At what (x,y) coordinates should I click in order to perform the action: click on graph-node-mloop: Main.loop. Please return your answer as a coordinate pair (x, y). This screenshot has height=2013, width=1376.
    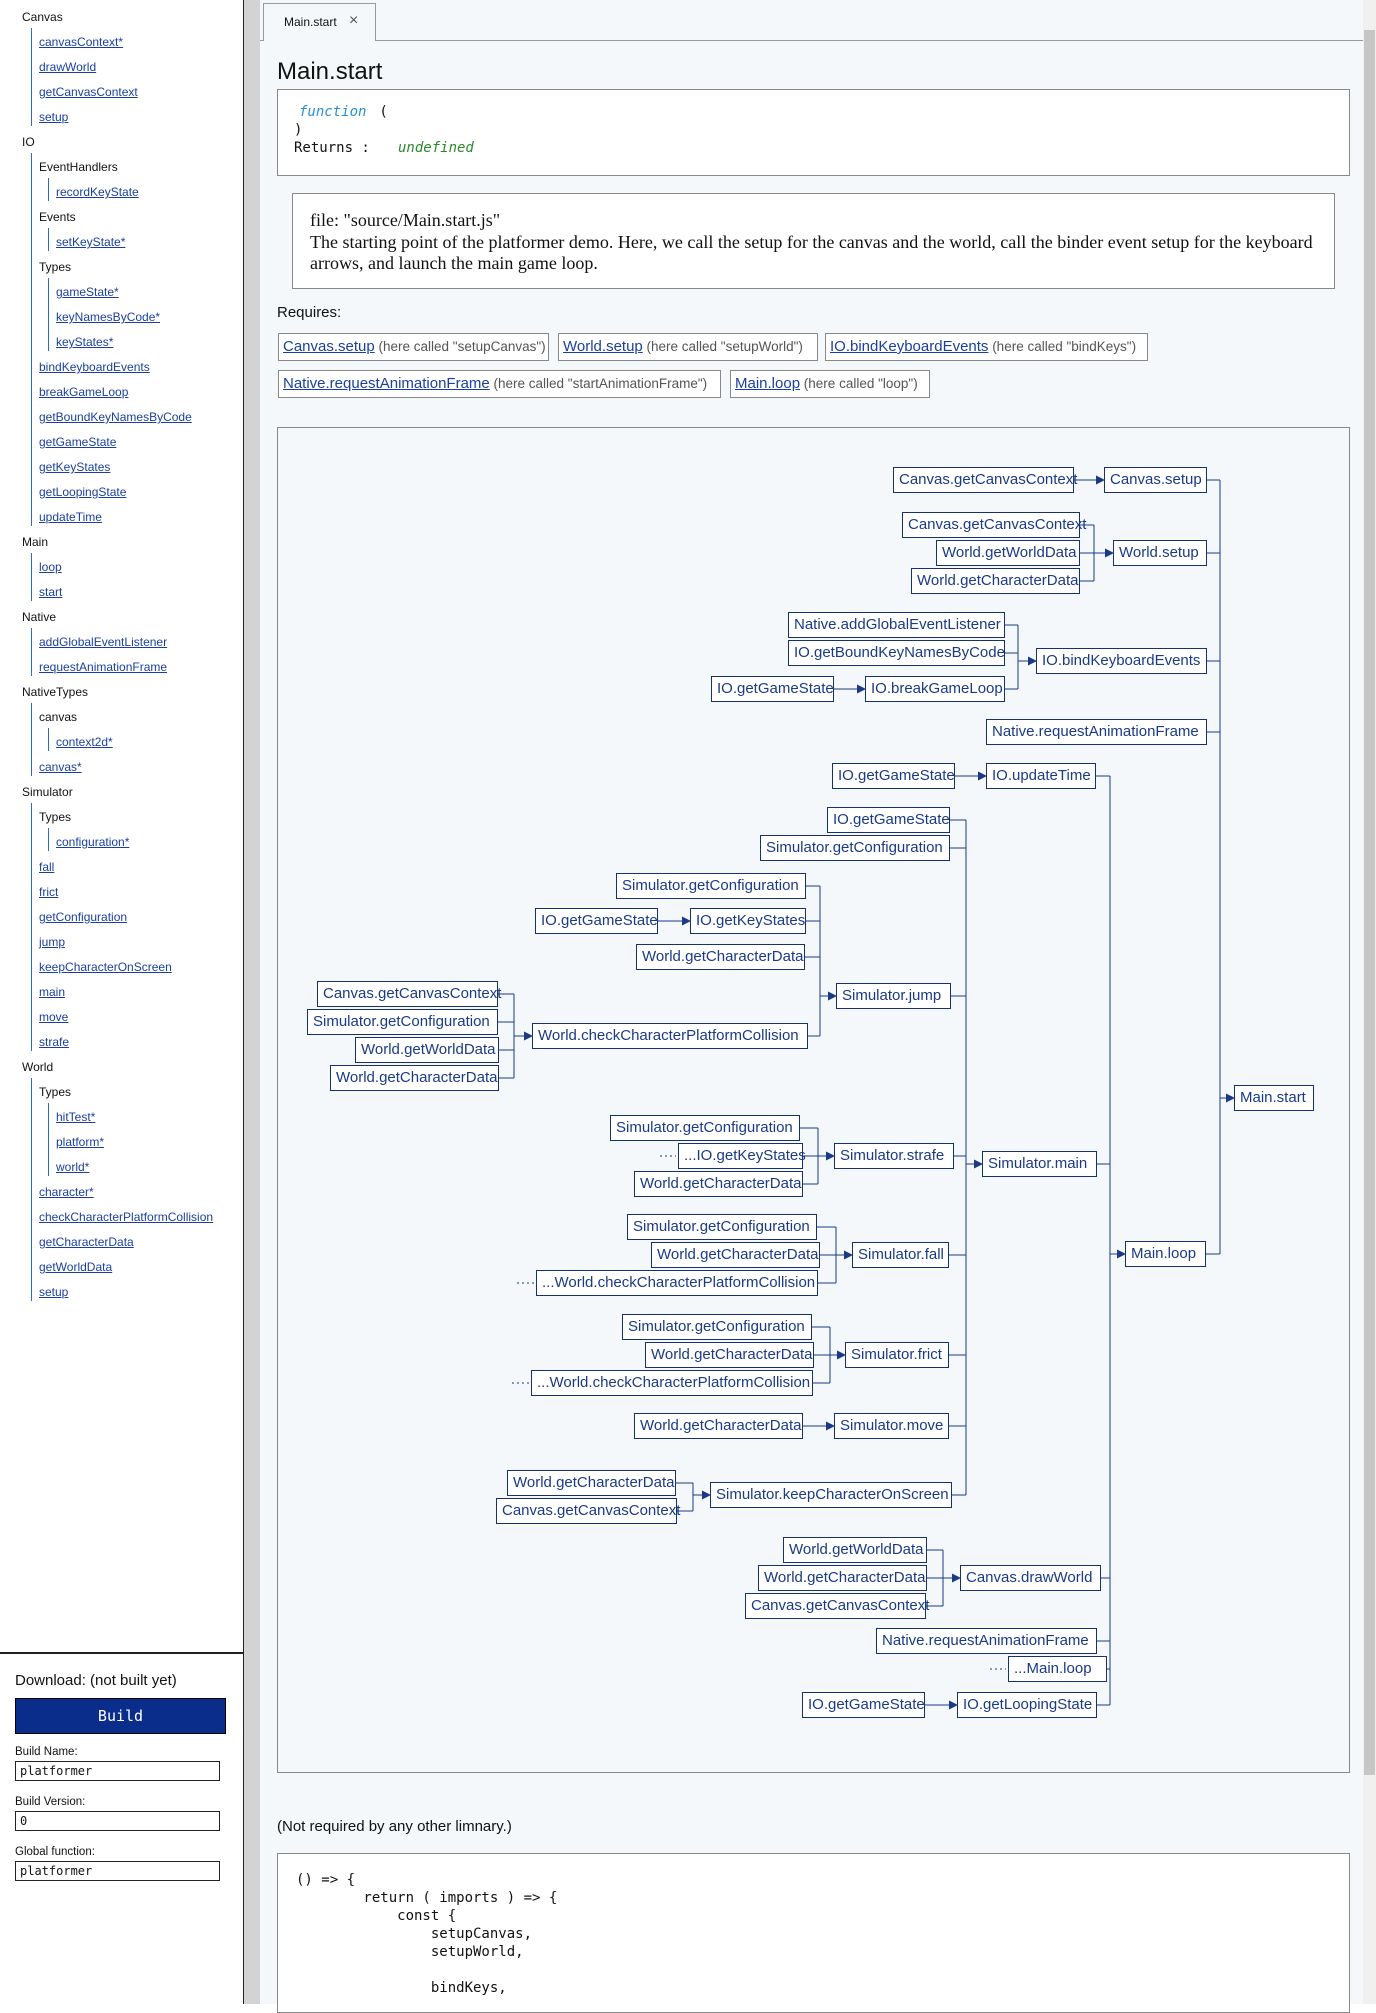
    Looking at the image, I should click on (1165, 1254).